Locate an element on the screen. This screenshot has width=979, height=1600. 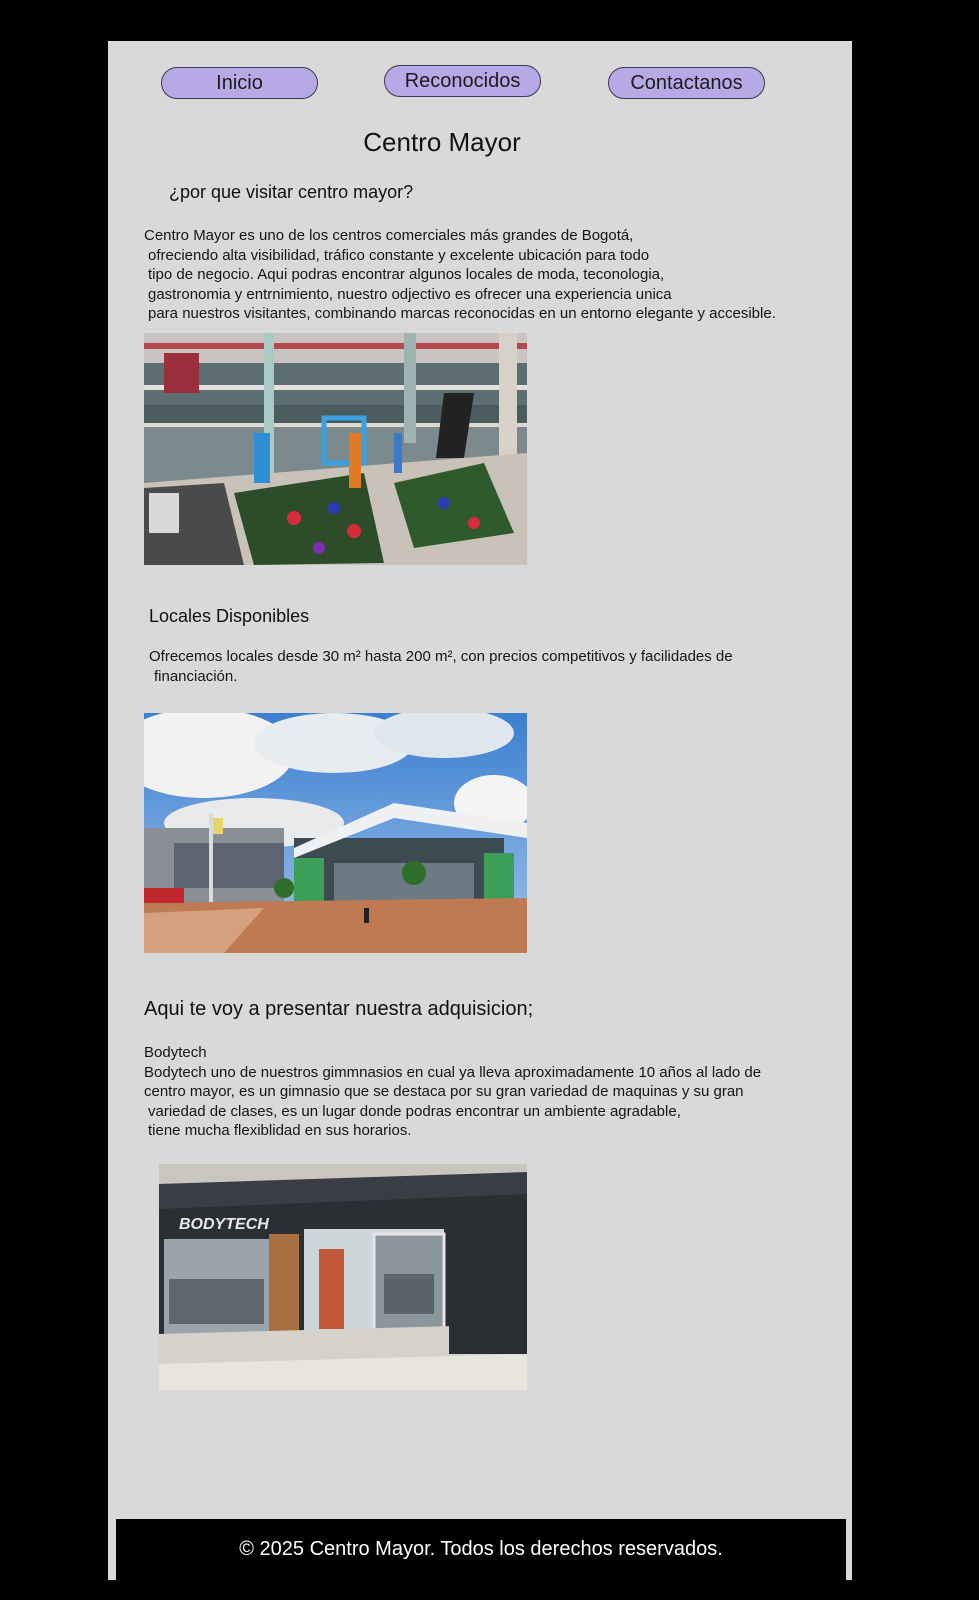
bodytech-sign: BODYTECH is located at coordinates (224, 1224).